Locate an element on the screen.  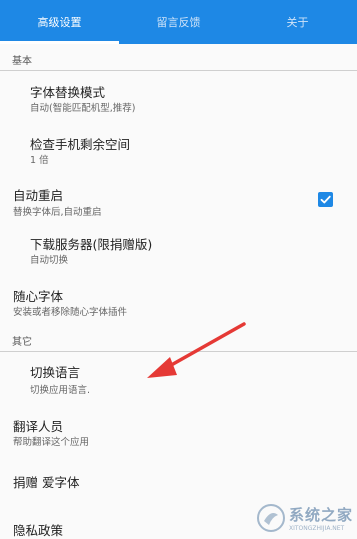
tab-about: 关于 is located at coordinates (297, 22).